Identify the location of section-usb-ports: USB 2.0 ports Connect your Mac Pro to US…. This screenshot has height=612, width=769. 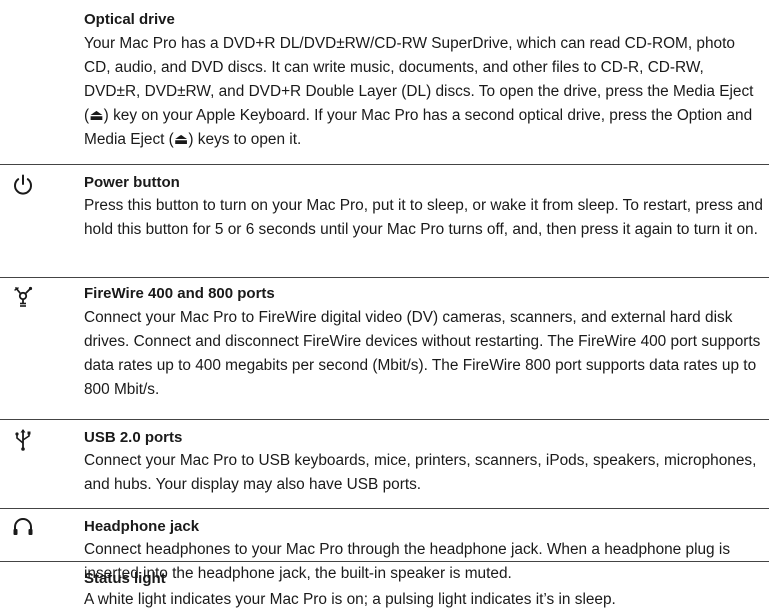
(384, 463).